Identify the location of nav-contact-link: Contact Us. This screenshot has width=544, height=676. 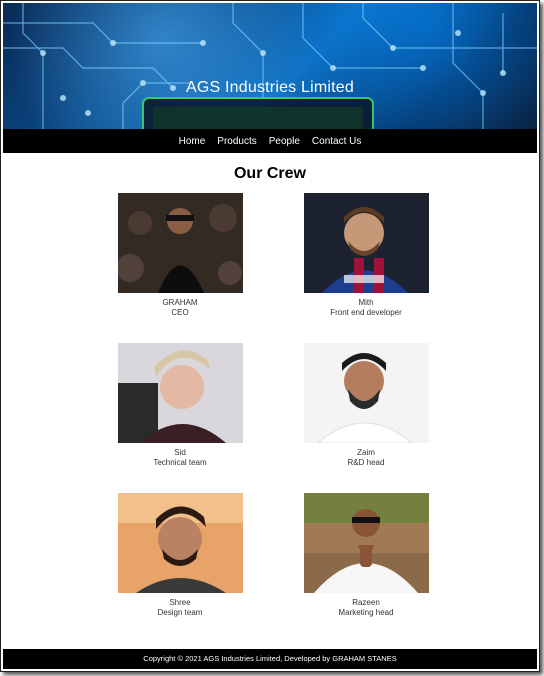
(336, 141).